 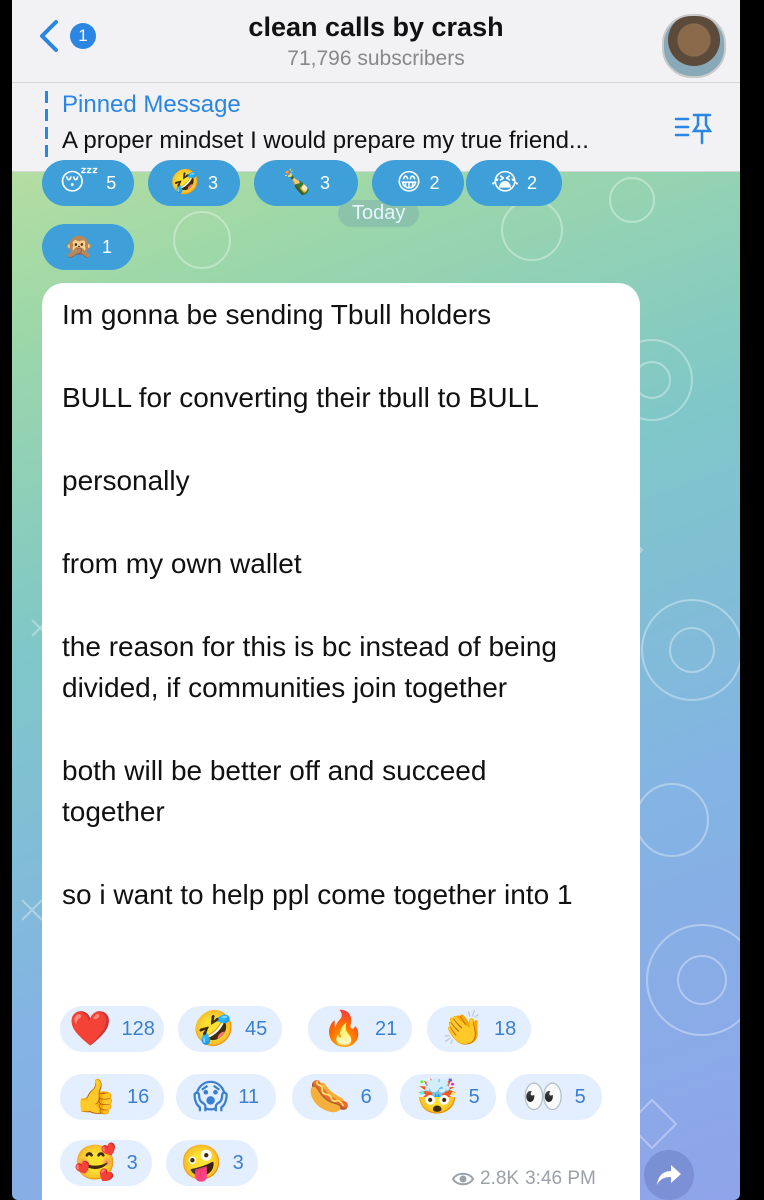 I want to click on reaction-pill: 😱 11, so click(x=226, y=1097).